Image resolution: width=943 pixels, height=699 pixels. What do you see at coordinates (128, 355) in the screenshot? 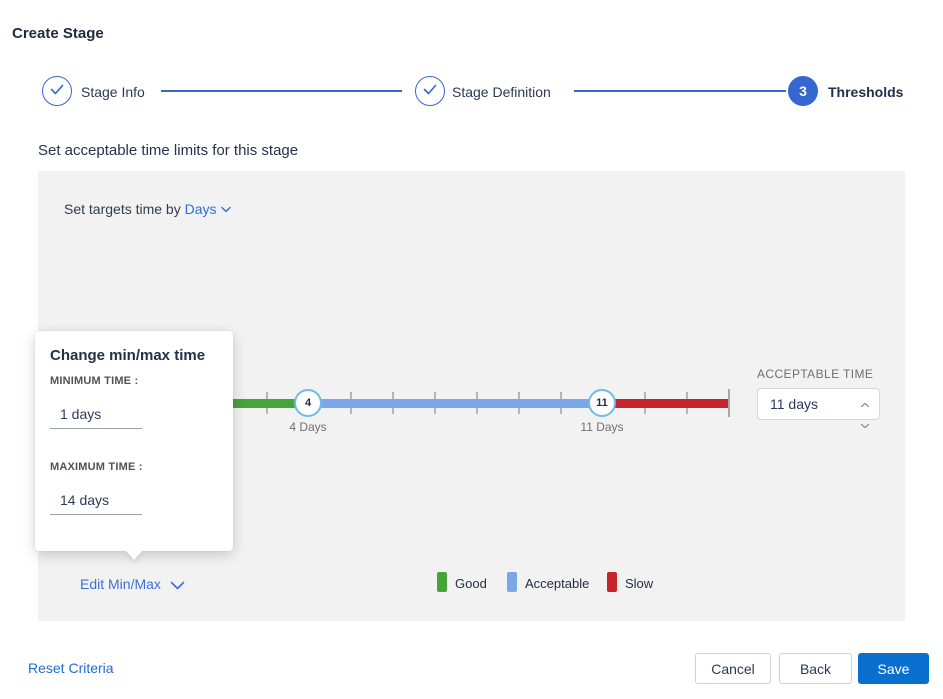
I see `popover-title: Change min/max time` at bounding box center [128, 355].